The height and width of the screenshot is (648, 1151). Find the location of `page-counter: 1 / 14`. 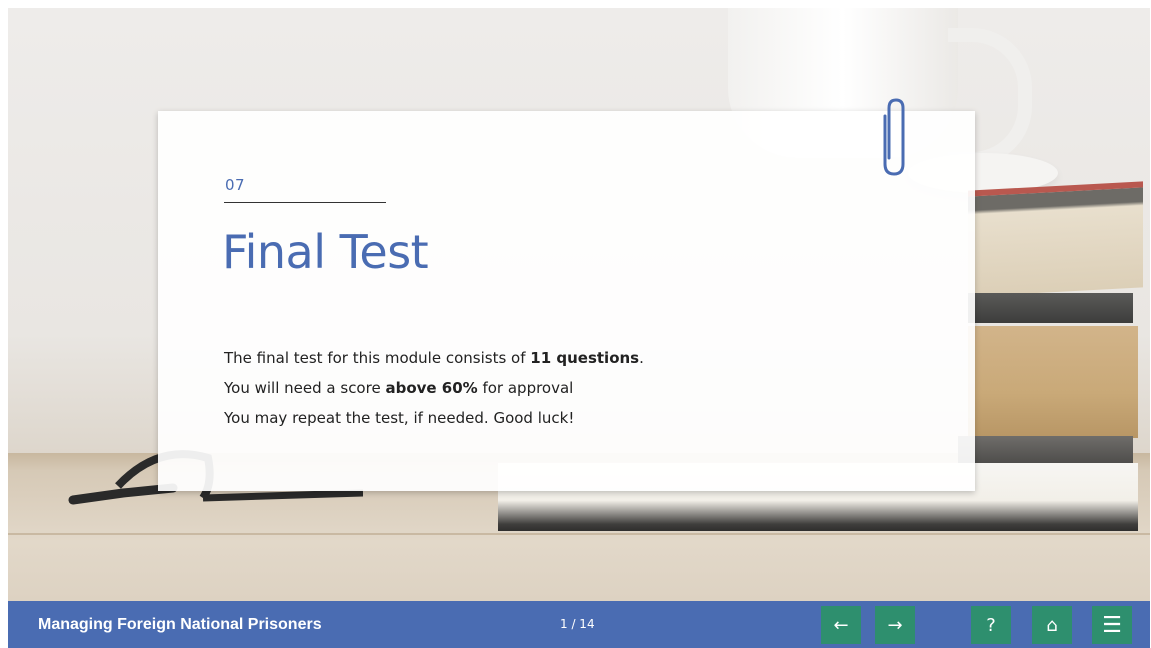

page-counter: 1 / 14 is located at coordinates (577, 624).